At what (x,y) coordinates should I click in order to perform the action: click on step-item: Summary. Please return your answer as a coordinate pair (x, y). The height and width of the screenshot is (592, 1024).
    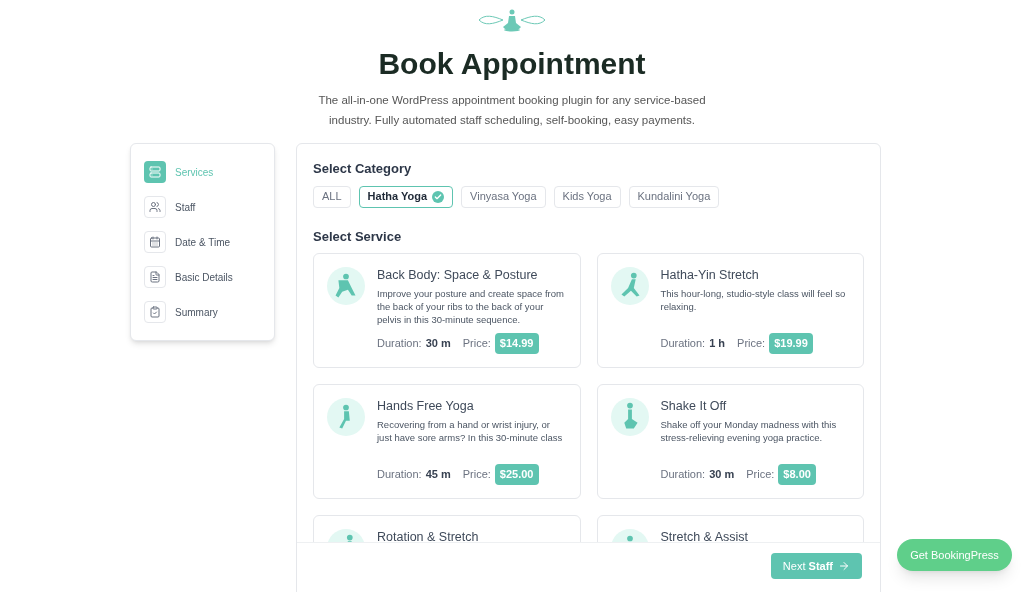
    Looking at the image, I should click on (202, 312).